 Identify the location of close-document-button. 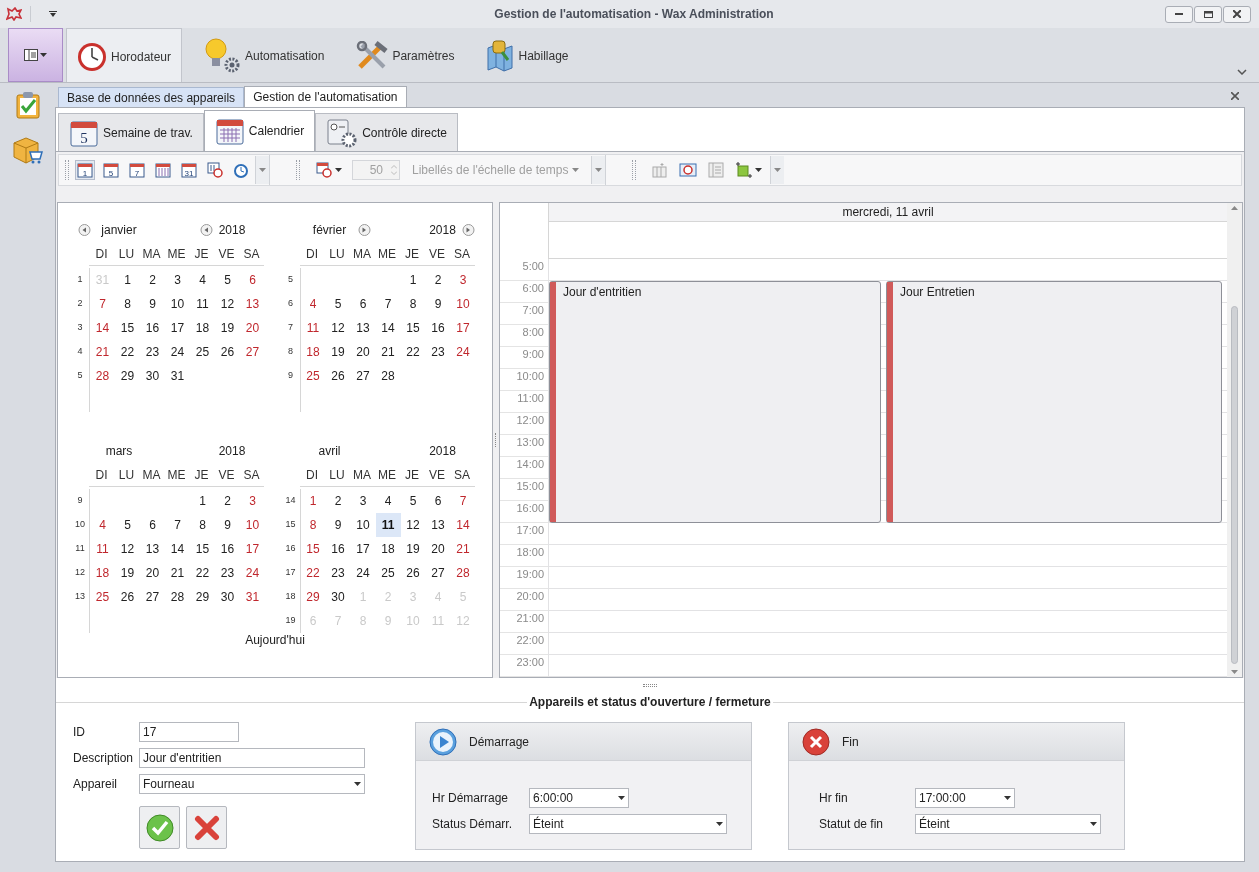
(1235, 96).